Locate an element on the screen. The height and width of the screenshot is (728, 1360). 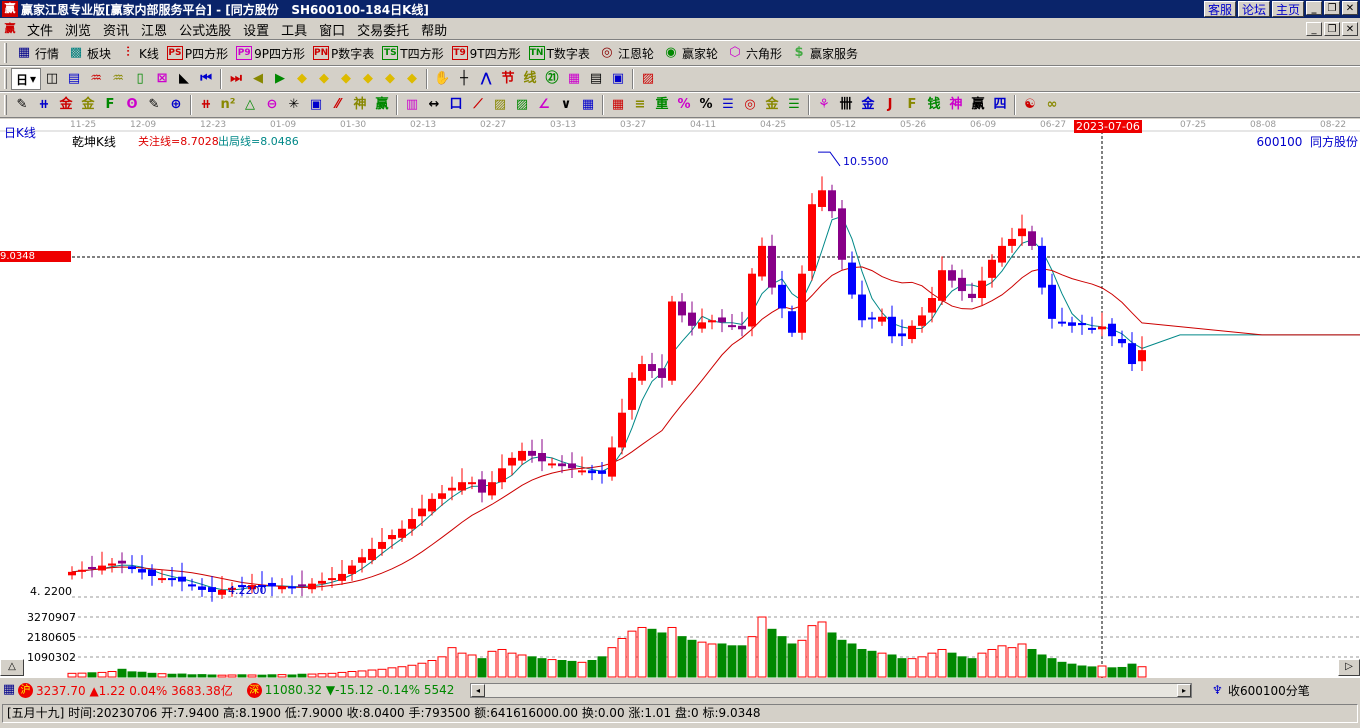
scroll-left-arrow: ◂ is located at coordinates (478, 690).